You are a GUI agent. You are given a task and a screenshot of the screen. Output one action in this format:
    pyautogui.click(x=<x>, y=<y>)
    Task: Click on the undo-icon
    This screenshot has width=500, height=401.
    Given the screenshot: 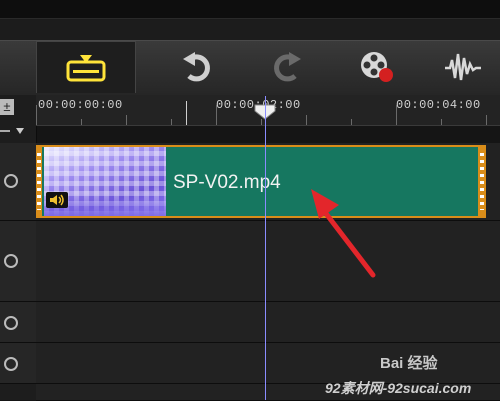 What is the action you would take?
    pyautogui.click(x=196, y=67)
    